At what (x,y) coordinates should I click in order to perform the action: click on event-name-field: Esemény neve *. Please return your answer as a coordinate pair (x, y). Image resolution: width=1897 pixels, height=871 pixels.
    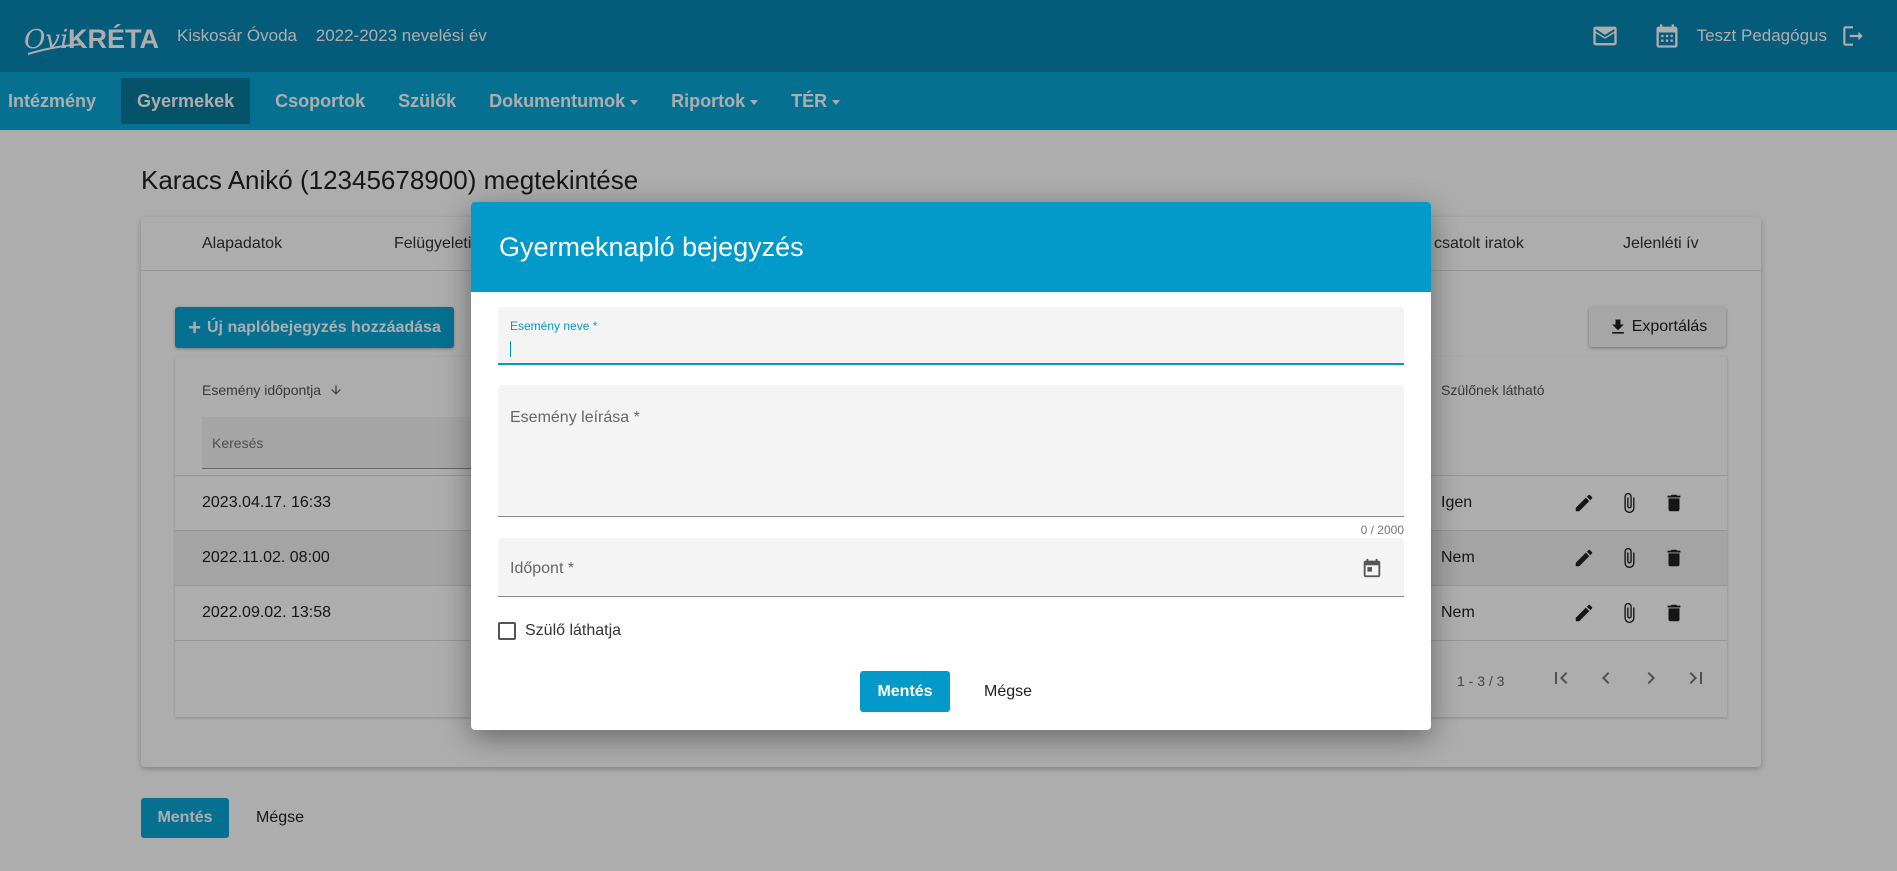
    Looking at the image, I should click on (951, 336).